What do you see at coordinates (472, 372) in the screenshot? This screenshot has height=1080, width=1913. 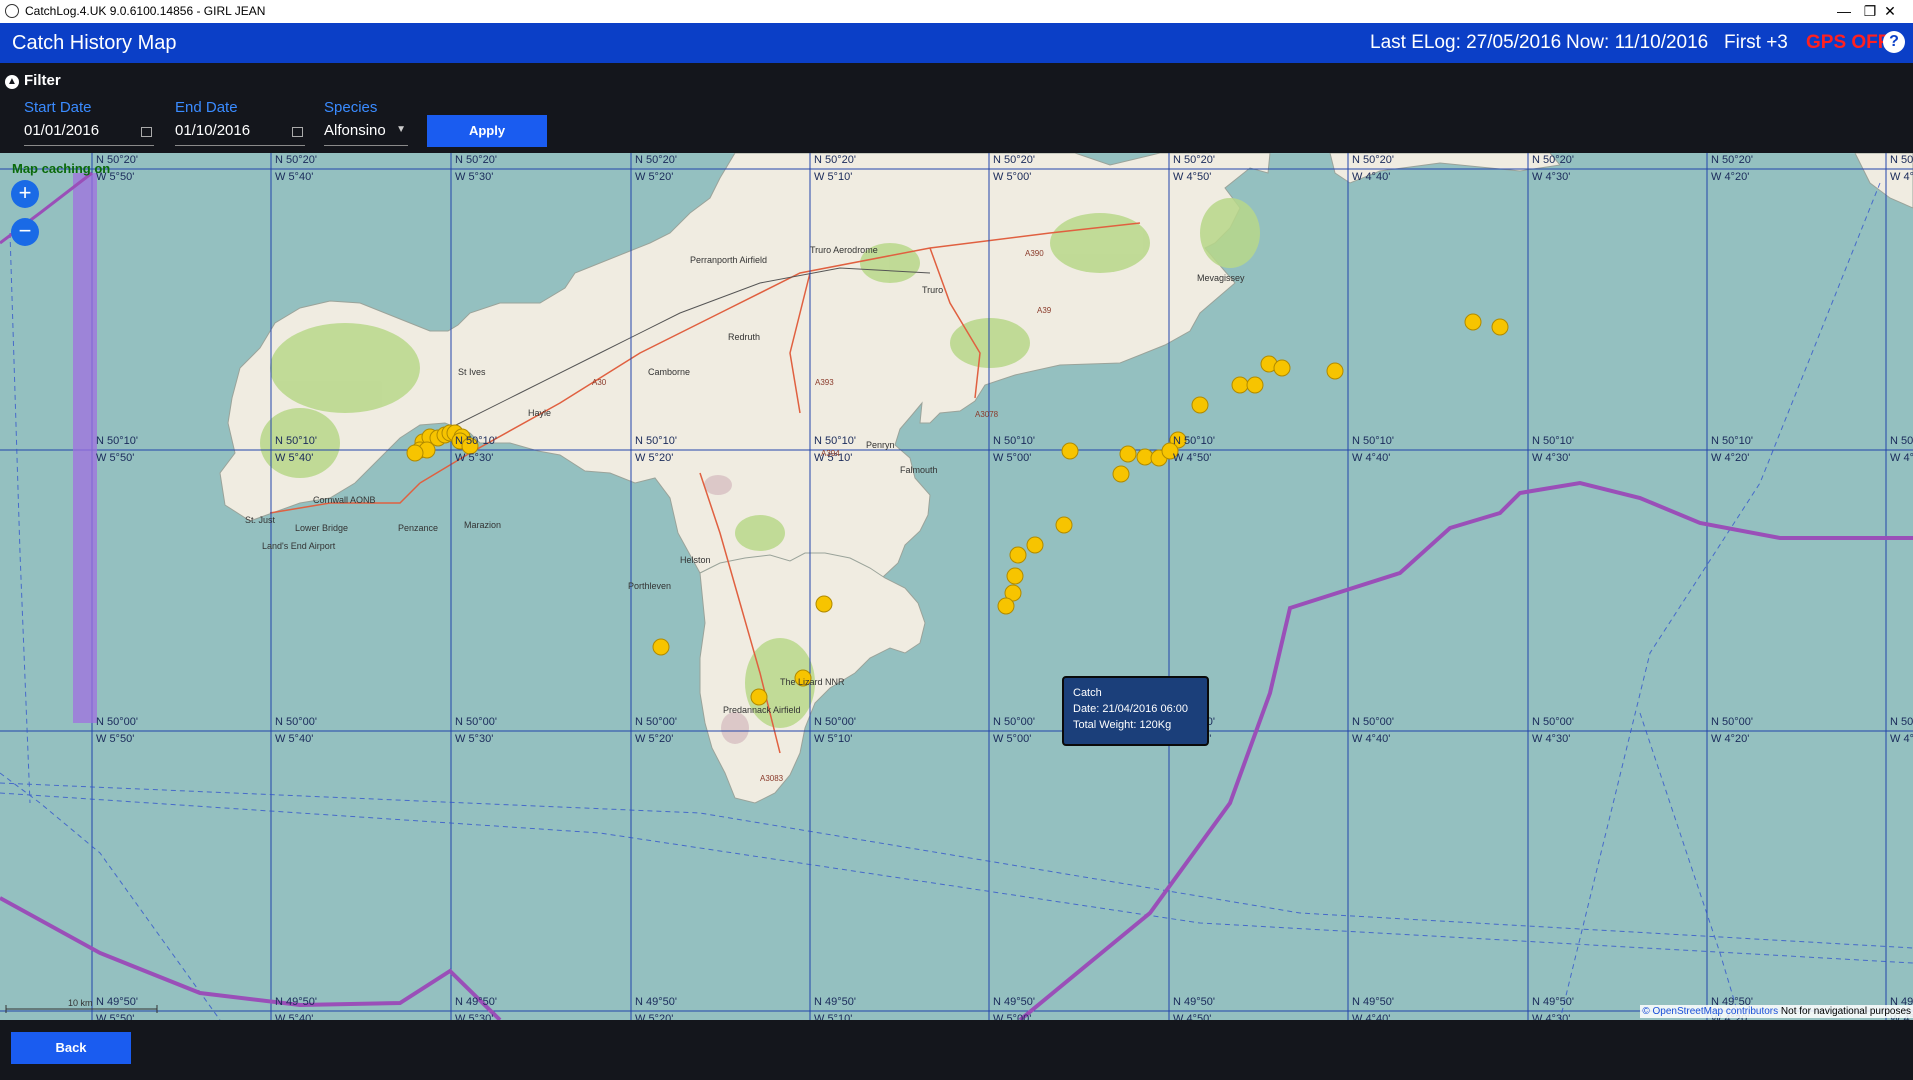 I see `place-label: St Ives` at bounding box center [472, 372].